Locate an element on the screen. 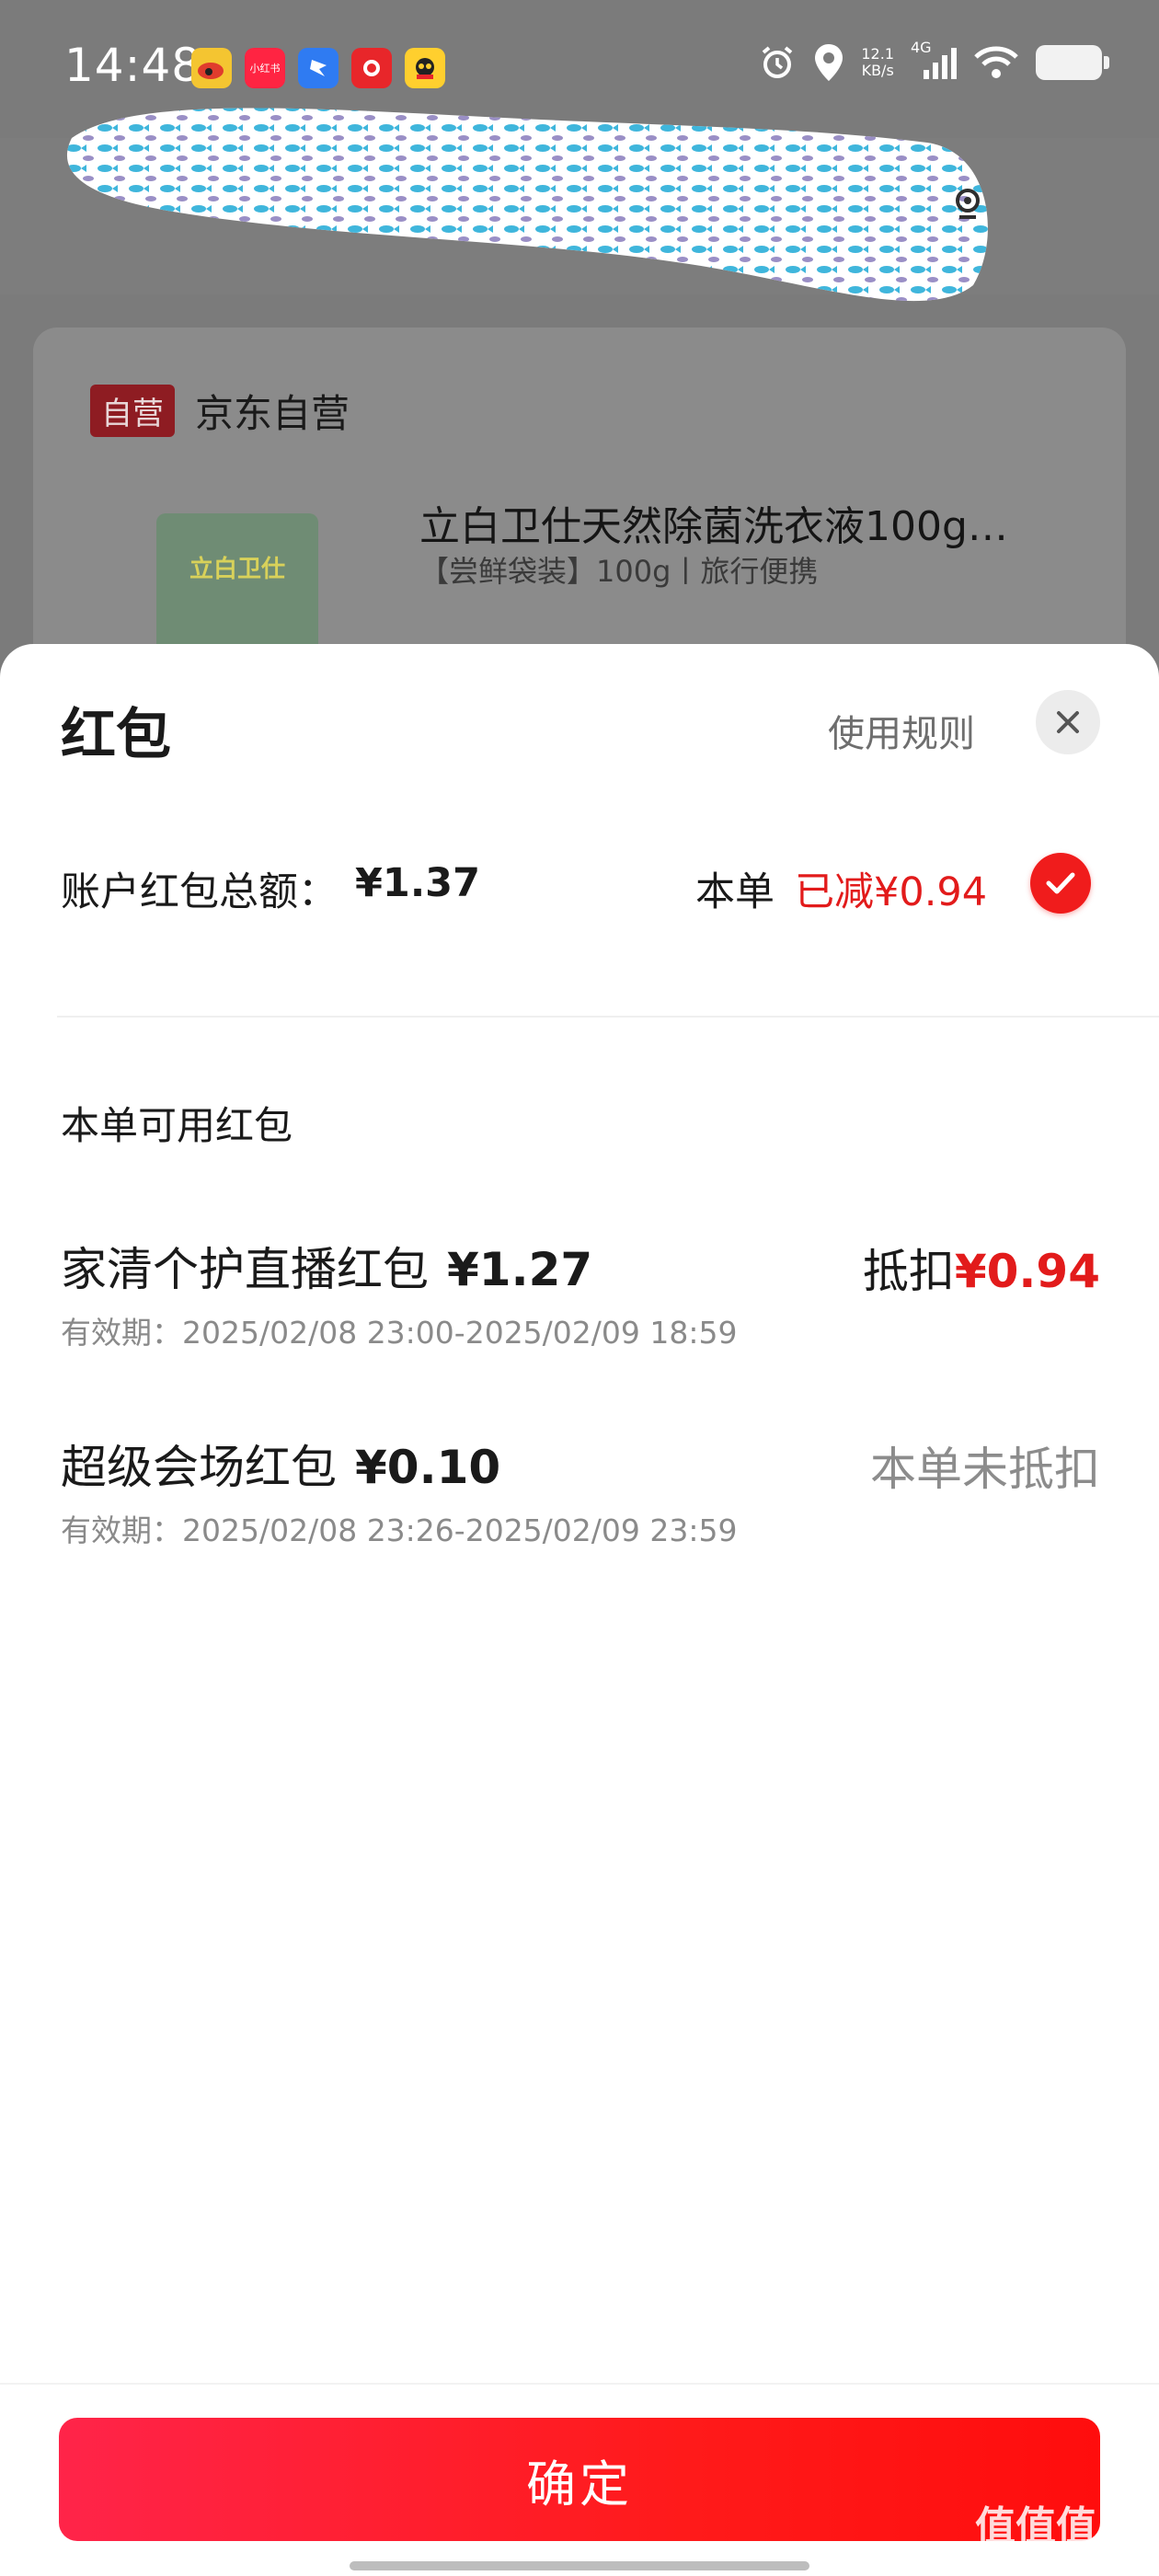 This screenshot has width=1159, height=2576. order-discount: 已减¥0.94 is located at coordinates (891, 892).